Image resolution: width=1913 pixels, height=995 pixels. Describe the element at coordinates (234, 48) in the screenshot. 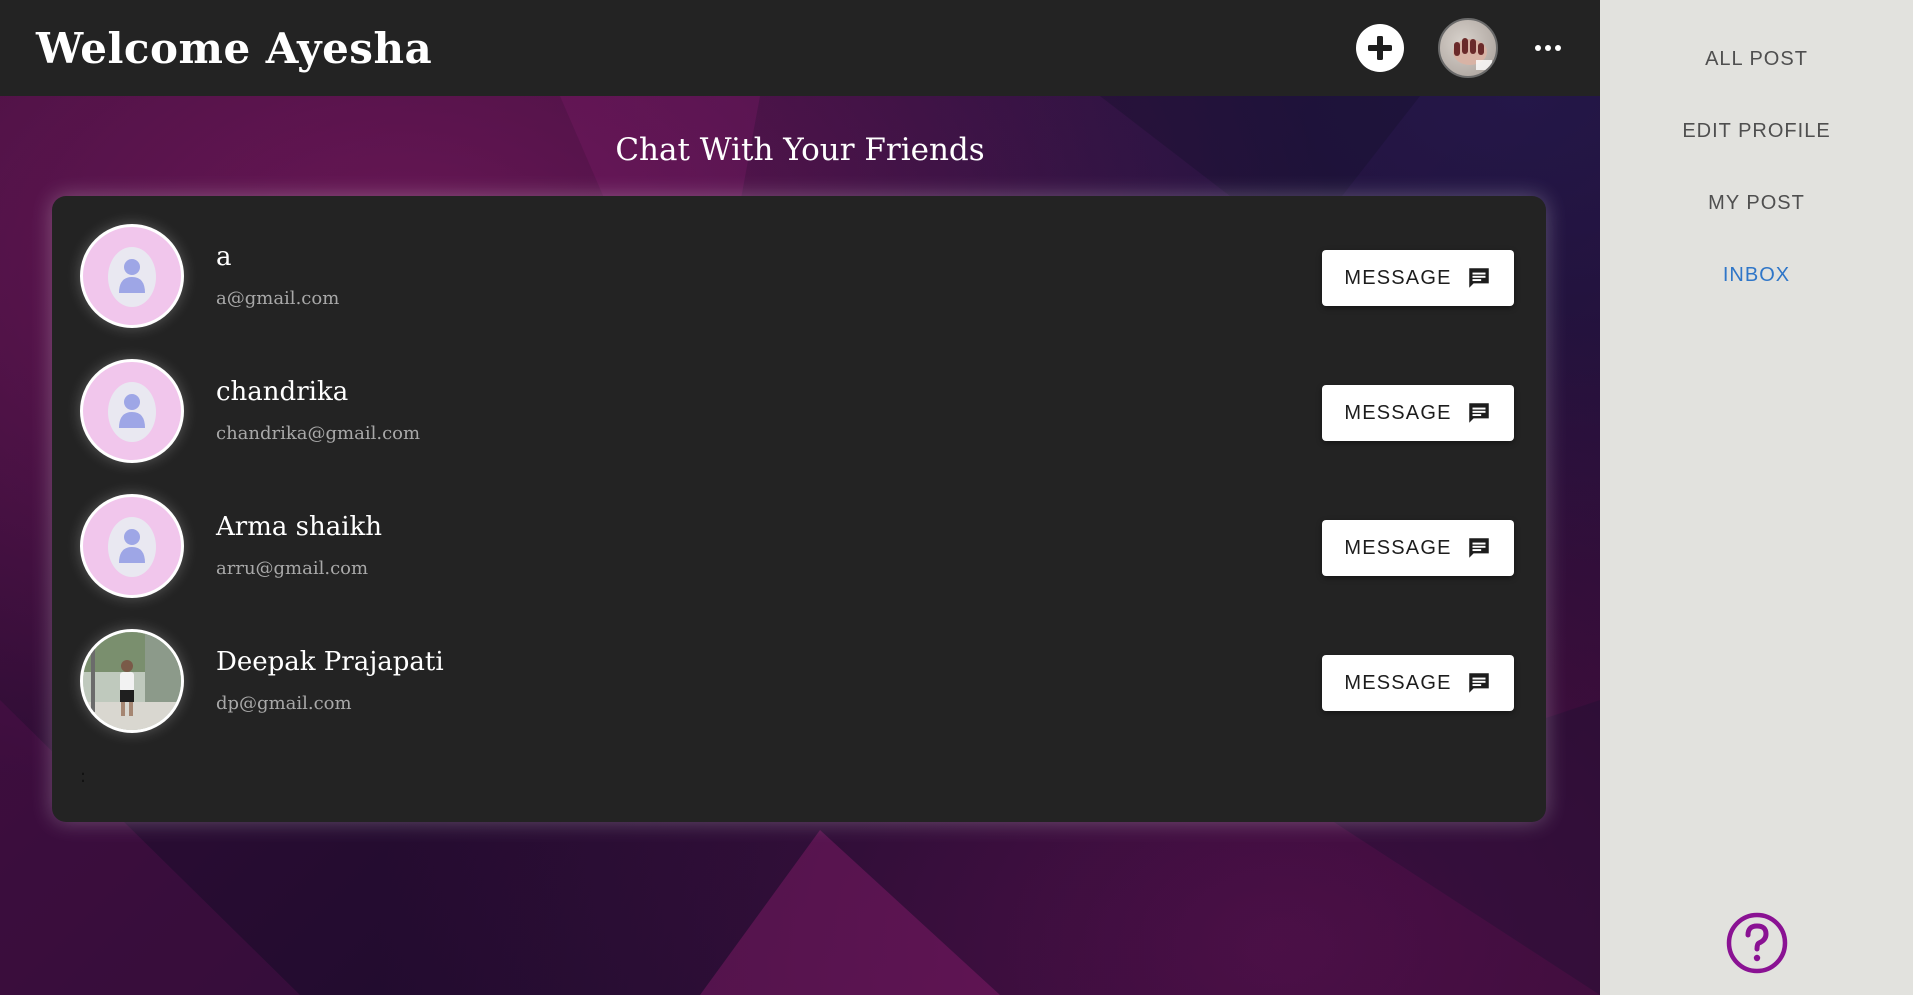

I see `welcome-title: Welcome Ayesha` at that location.